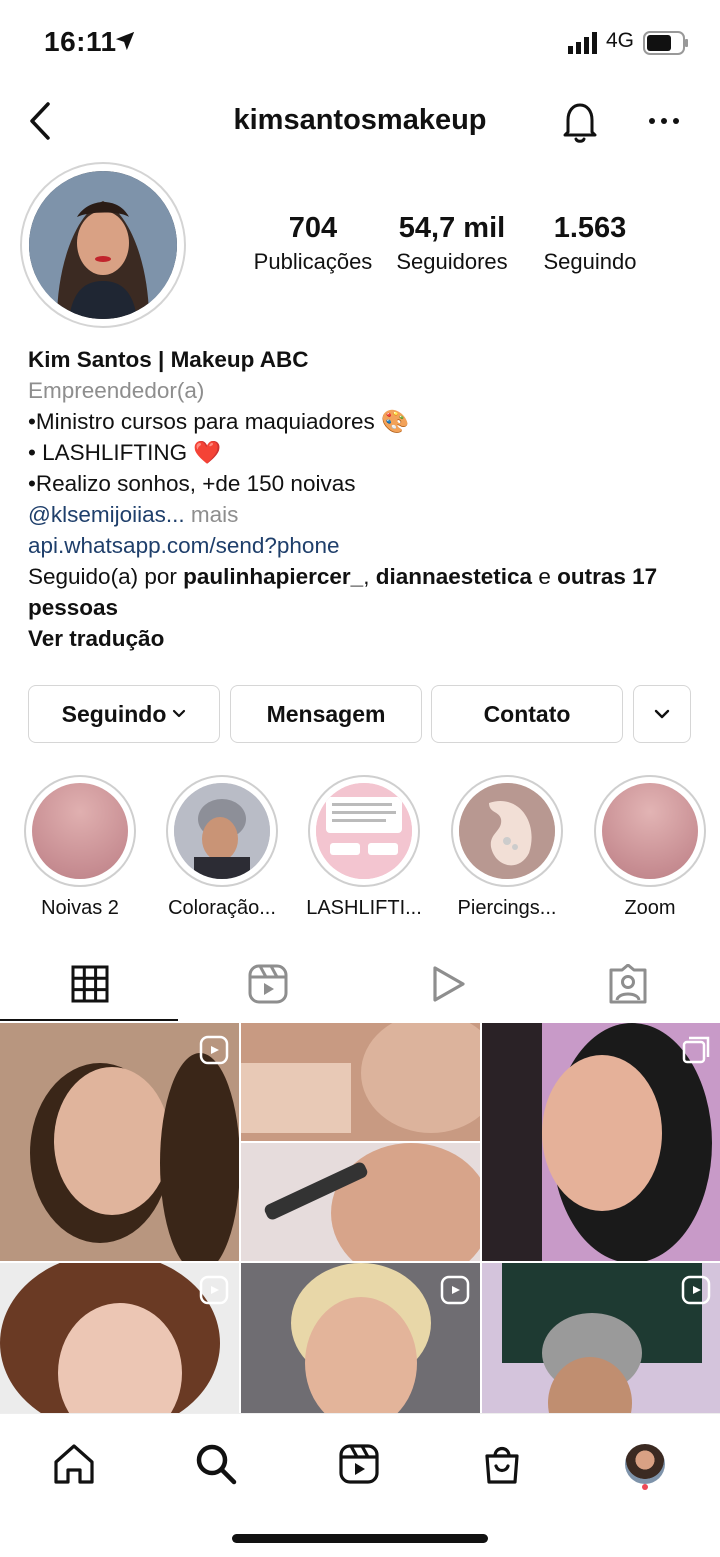 Image resolution: width=720 pixels, height=1557 pixels. What do you see at coordinates (452, 228) in the screenshot?
I see `stat-value: 54,7 mil` at bounding box center [452, 228].